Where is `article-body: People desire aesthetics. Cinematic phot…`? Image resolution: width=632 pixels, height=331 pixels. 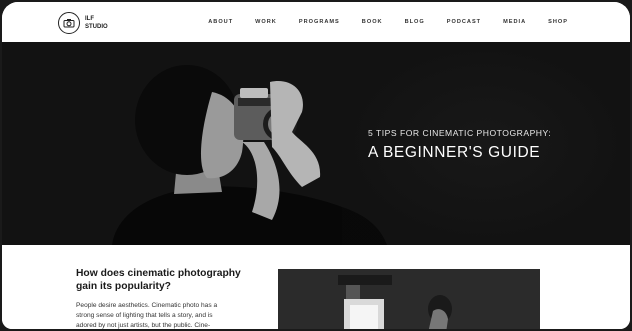 article-body: People desire aesthetics. Cinematic phot… is located at coordinates (166, 315).